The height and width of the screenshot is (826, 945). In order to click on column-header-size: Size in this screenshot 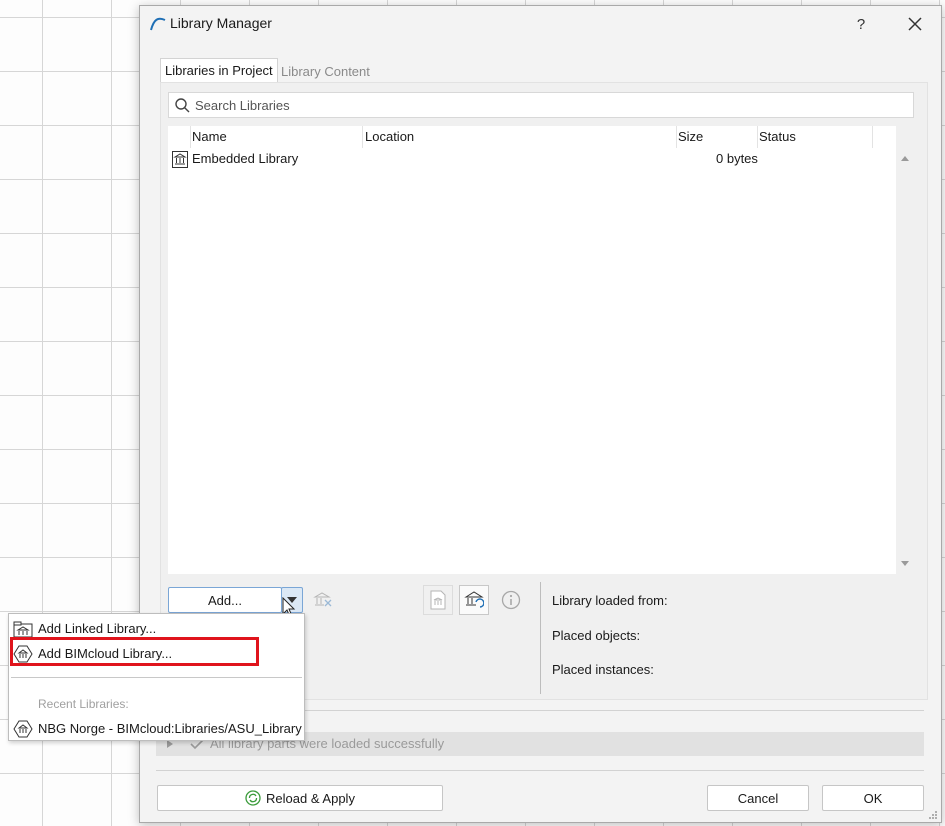, I will do `click(690, 136)`.